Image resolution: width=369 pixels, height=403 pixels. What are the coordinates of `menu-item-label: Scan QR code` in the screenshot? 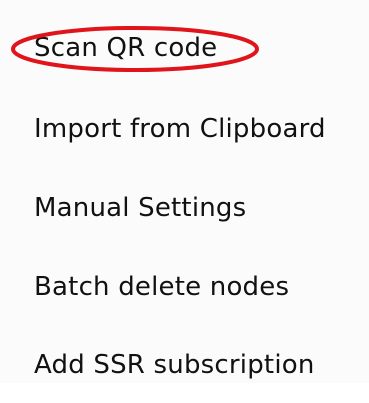 It's located at (126, 48).